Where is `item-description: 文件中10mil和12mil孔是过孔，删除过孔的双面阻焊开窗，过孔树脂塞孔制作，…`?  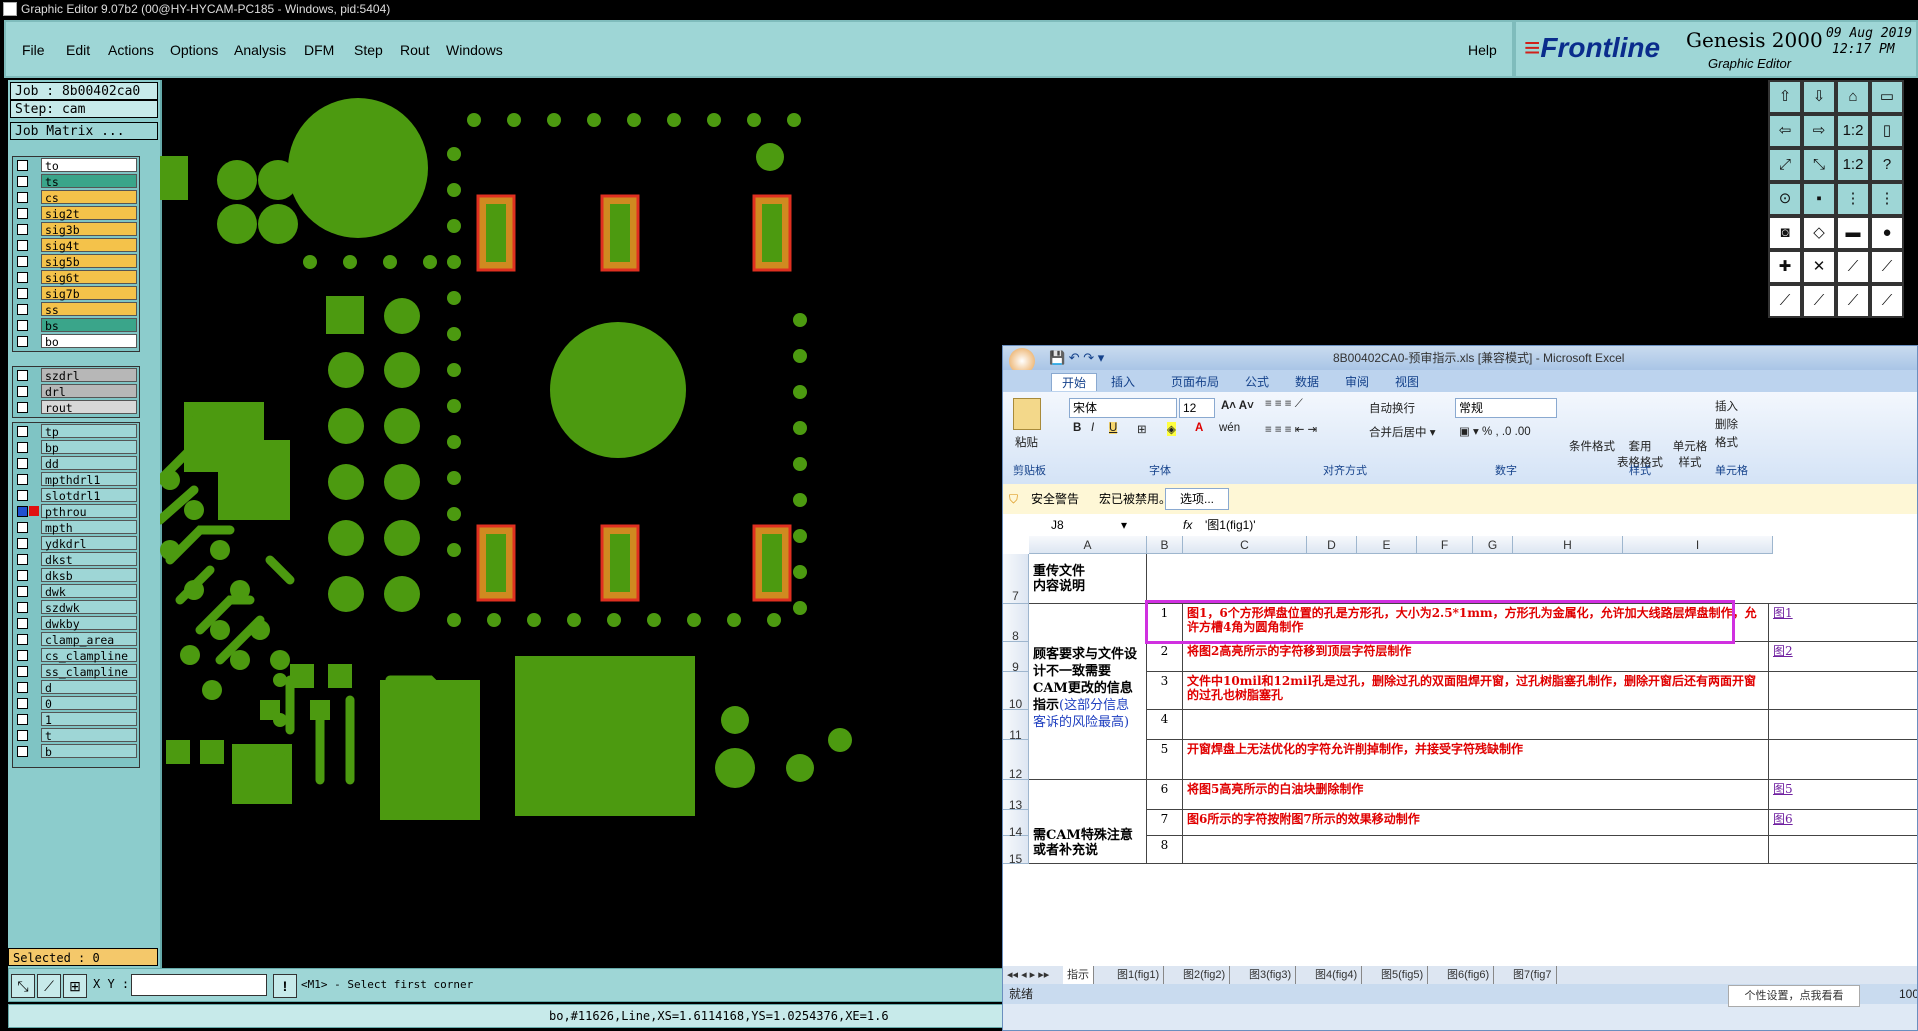 item-description: 文件中10mil和12mil孔是过孔，删除过孔的双面阻焊开窗，过孔树脂塞孔制作，… is located at coordinates (1476, 691).